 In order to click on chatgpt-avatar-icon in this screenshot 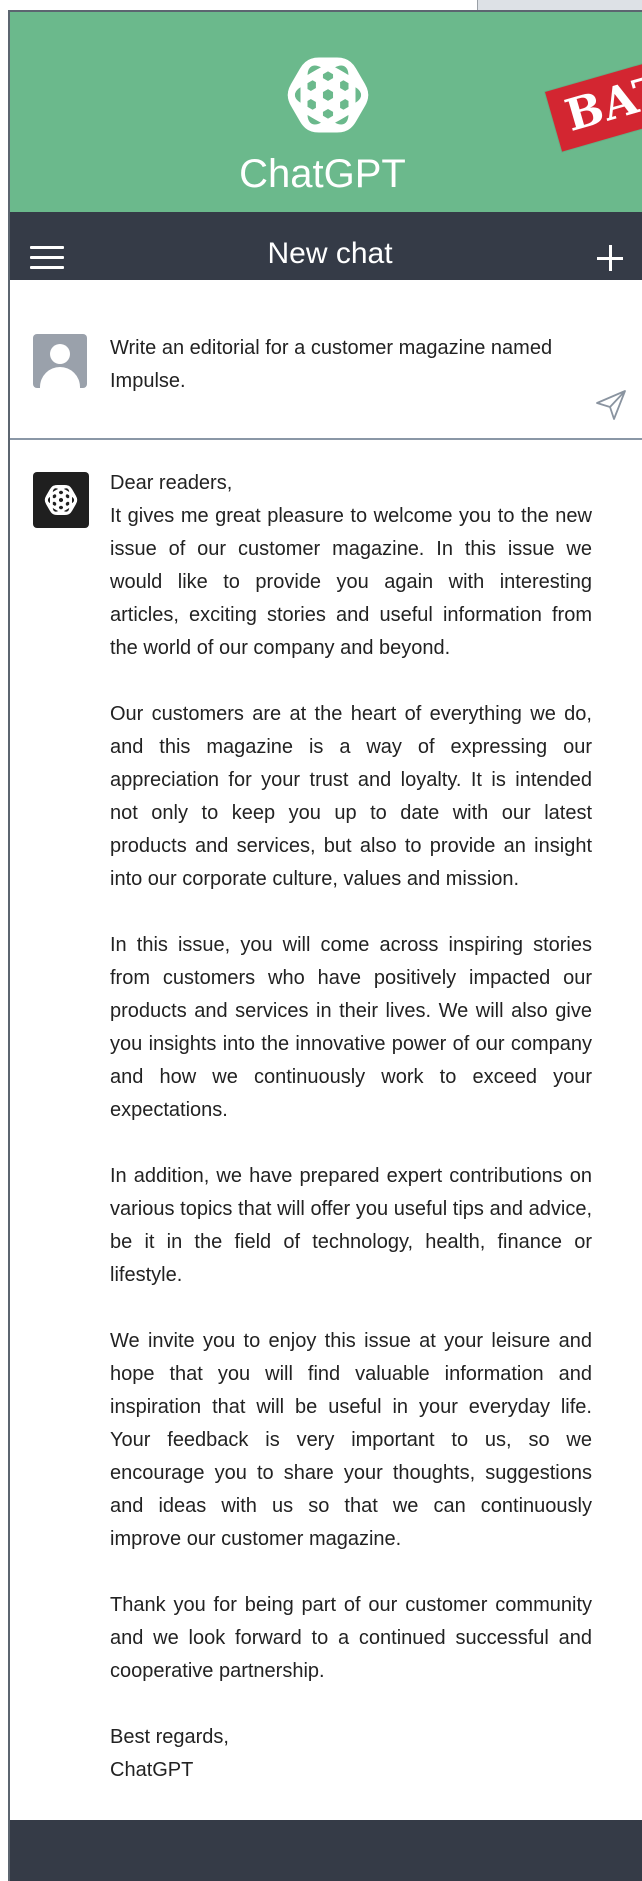, I will do `click(61, 500)`.